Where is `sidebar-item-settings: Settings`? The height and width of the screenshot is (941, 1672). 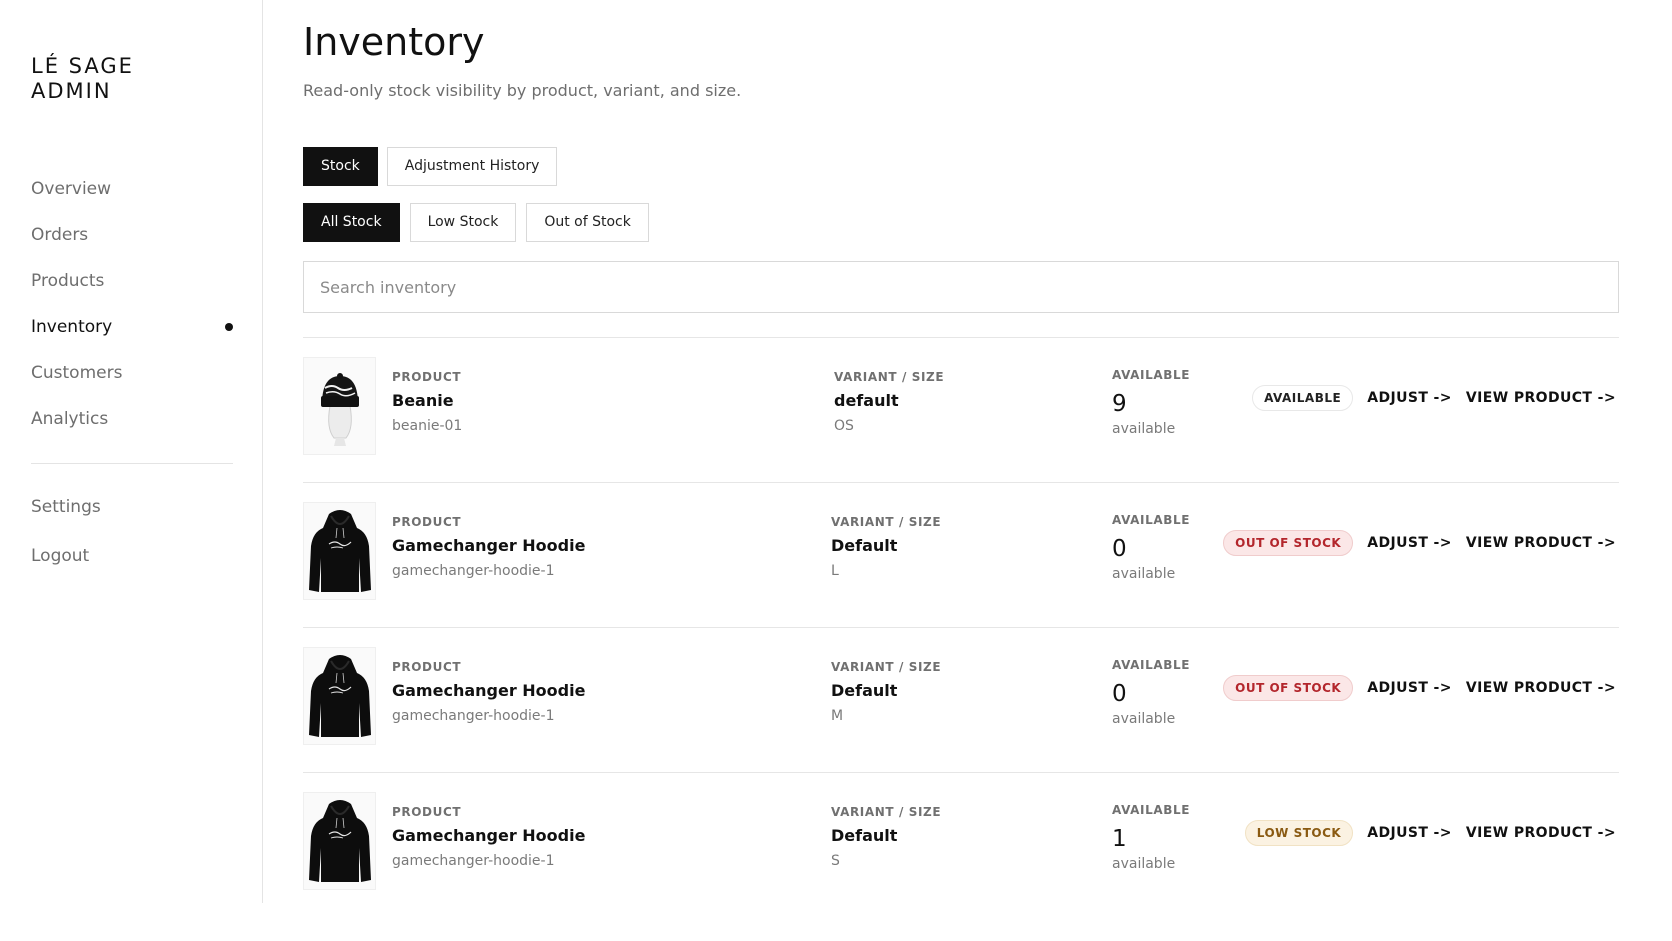 sidebar-item-settings: Settings is located at coordinates (132, 518).